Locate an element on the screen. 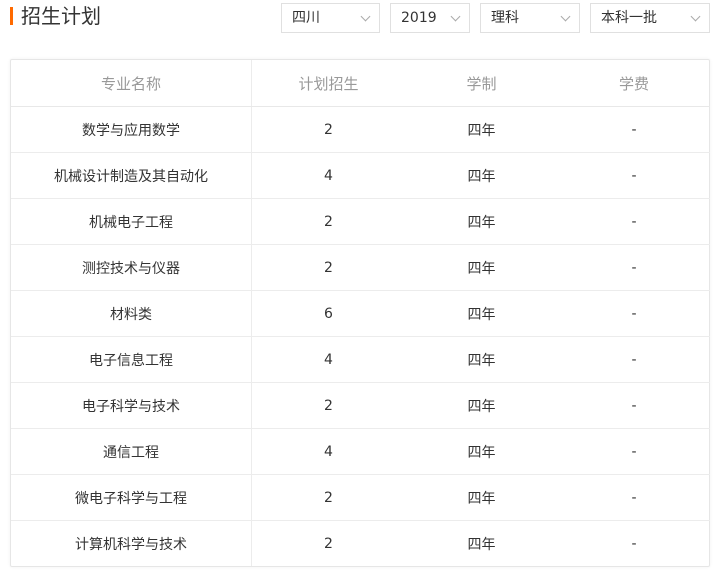 This screenshot has width=720, height=573. table-row: 机械电子工程 2 四年 - is located at coordinates (360, 221).